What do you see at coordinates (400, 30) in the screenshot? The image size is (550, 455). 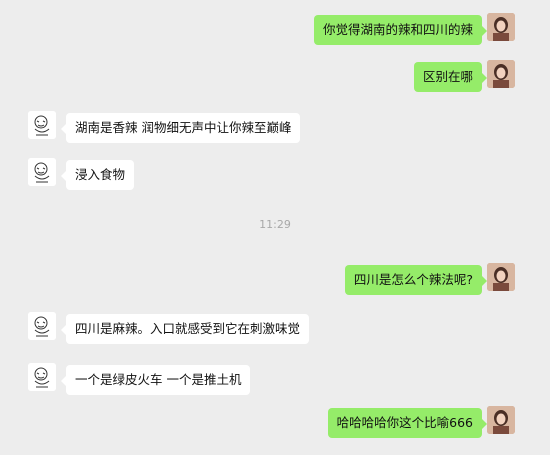 I see `message-bubble-outgoing: 你觉得湖南的辣和四川的辣` at bounding box center [400, 30].